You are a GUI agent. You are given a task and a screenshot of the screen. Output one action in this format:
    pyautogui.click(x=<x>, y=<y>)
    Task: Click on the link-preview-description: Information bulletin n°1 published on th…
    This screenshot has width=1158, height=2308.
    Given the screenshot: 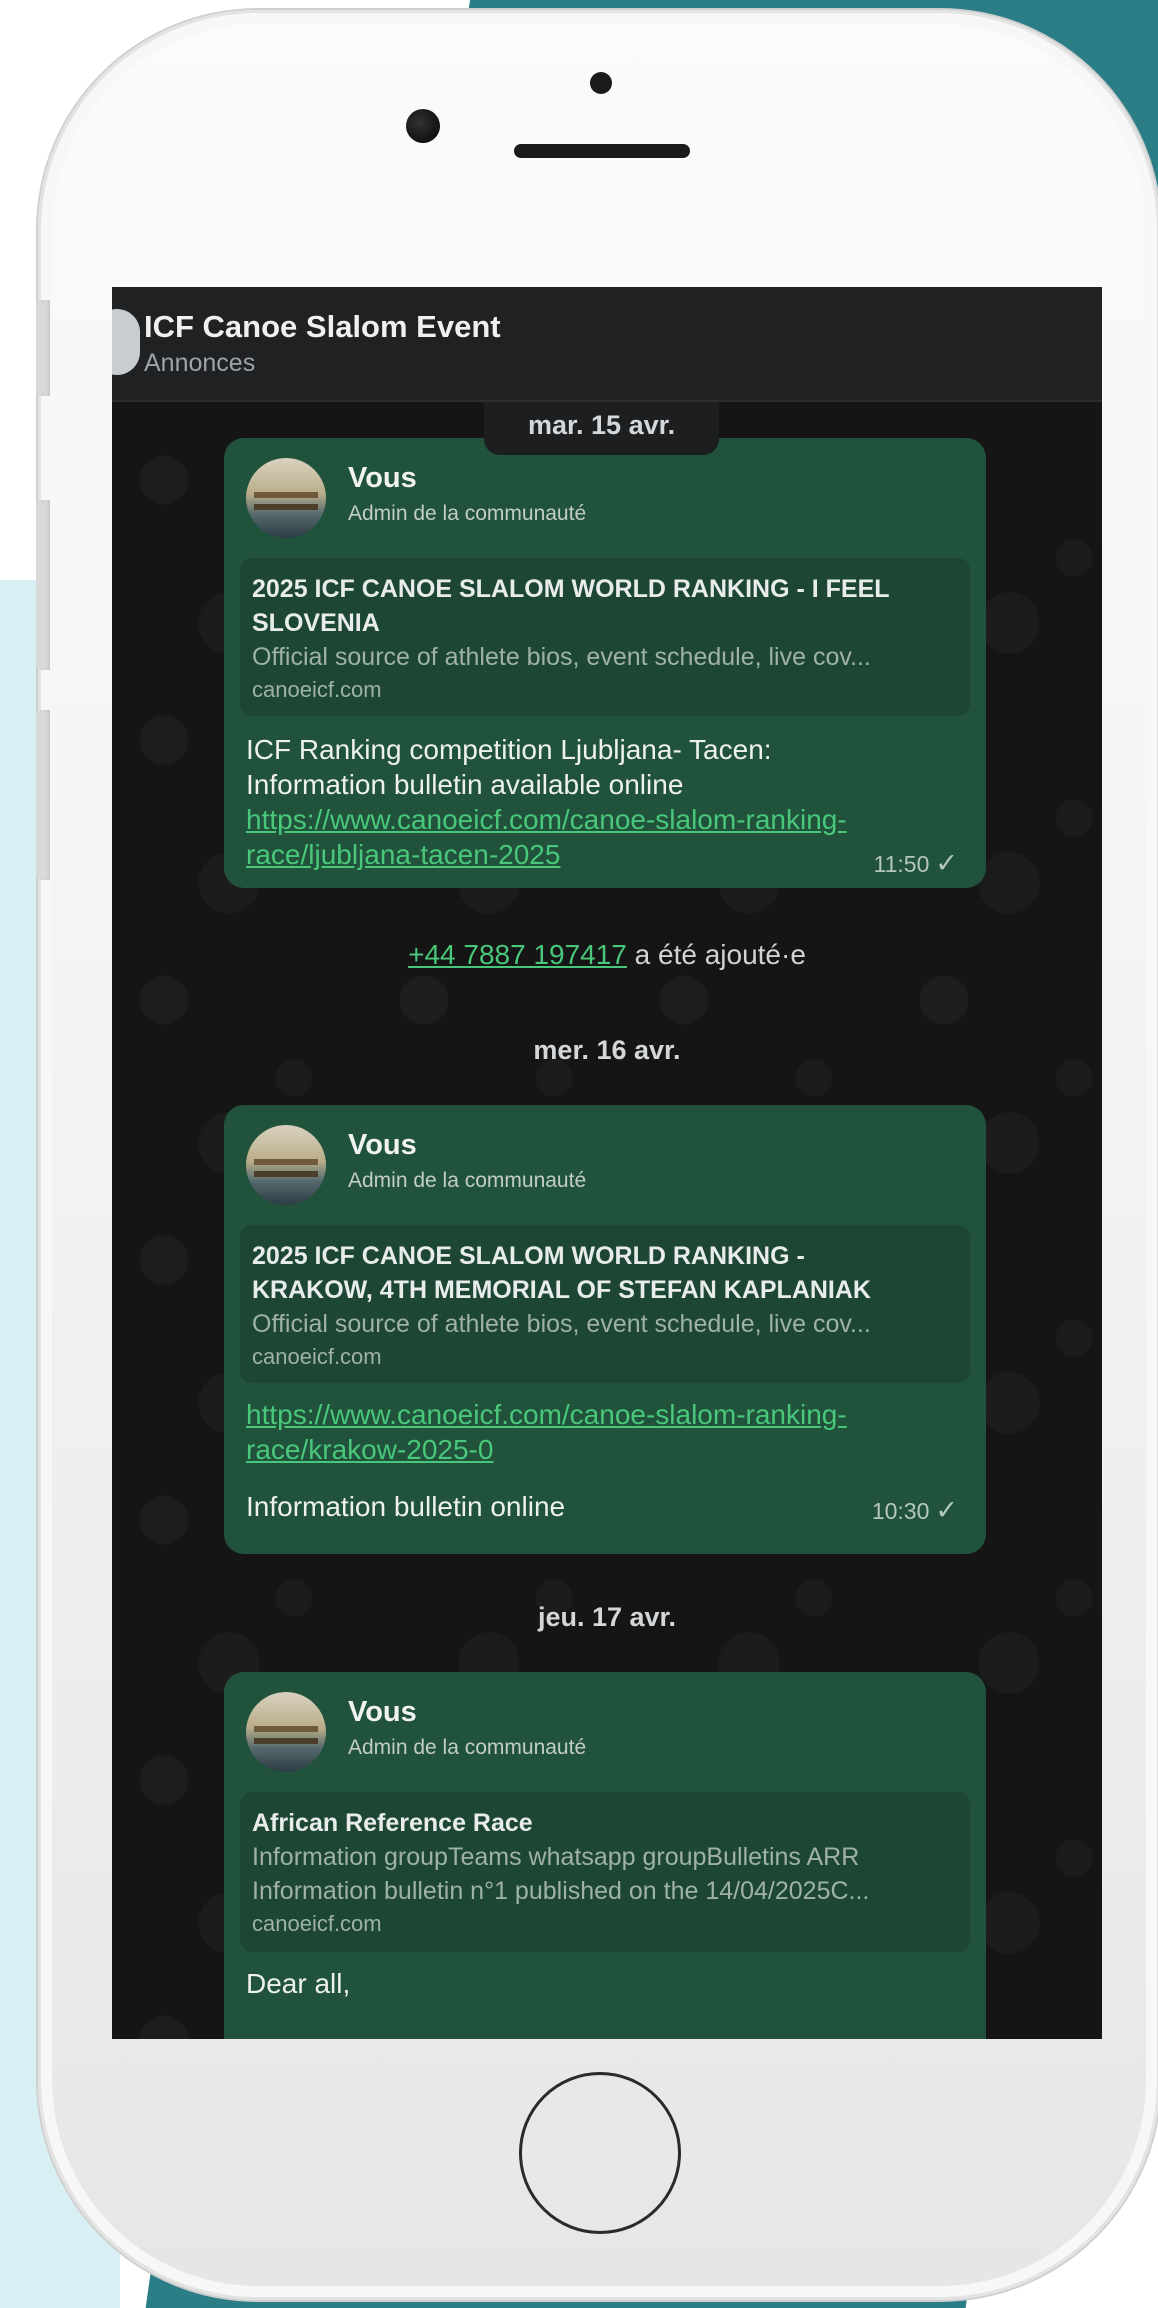 What is the action you would take?
    pyautogui.click(x=561, y=1891)
    